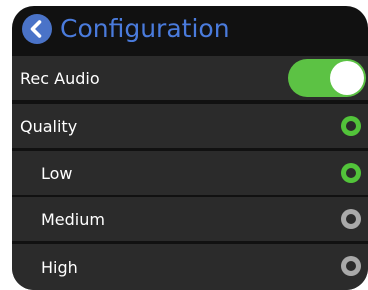 The height and width of the screenshot is (290, 368). What do you see at coordinates (347, 78) in the screenshot?
I see `toggle-knob` at bounding box center [347, 78].